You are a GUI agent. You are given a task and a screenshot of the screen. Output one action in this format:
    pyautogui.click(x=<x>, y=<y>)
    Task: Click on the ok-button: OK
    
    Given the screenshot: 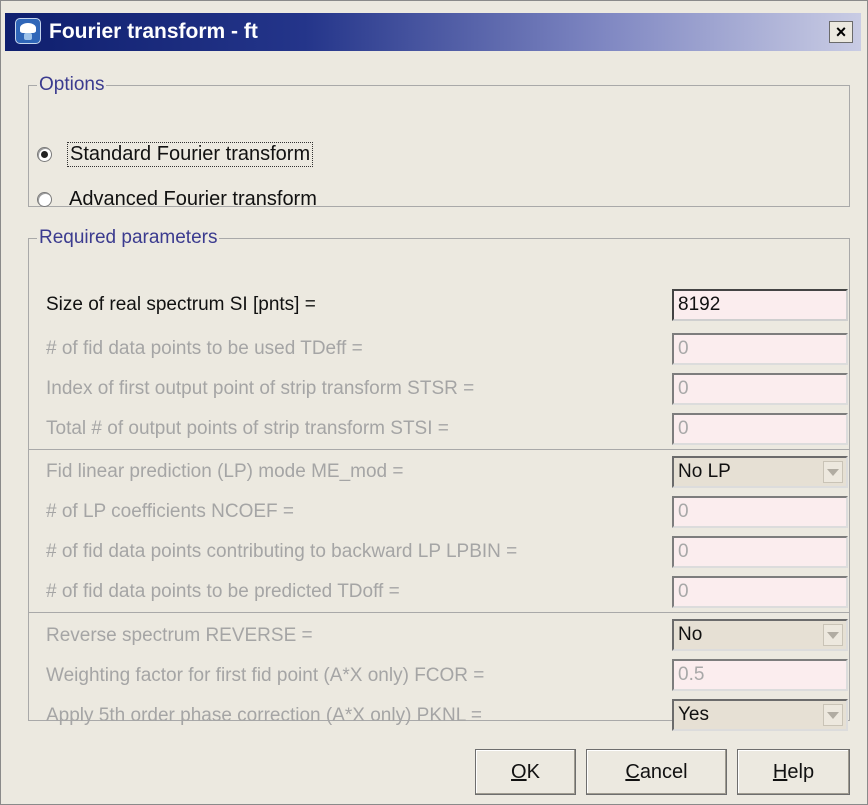 What is the action you would take?
    pyautogui.click(x=525, y=772)
    